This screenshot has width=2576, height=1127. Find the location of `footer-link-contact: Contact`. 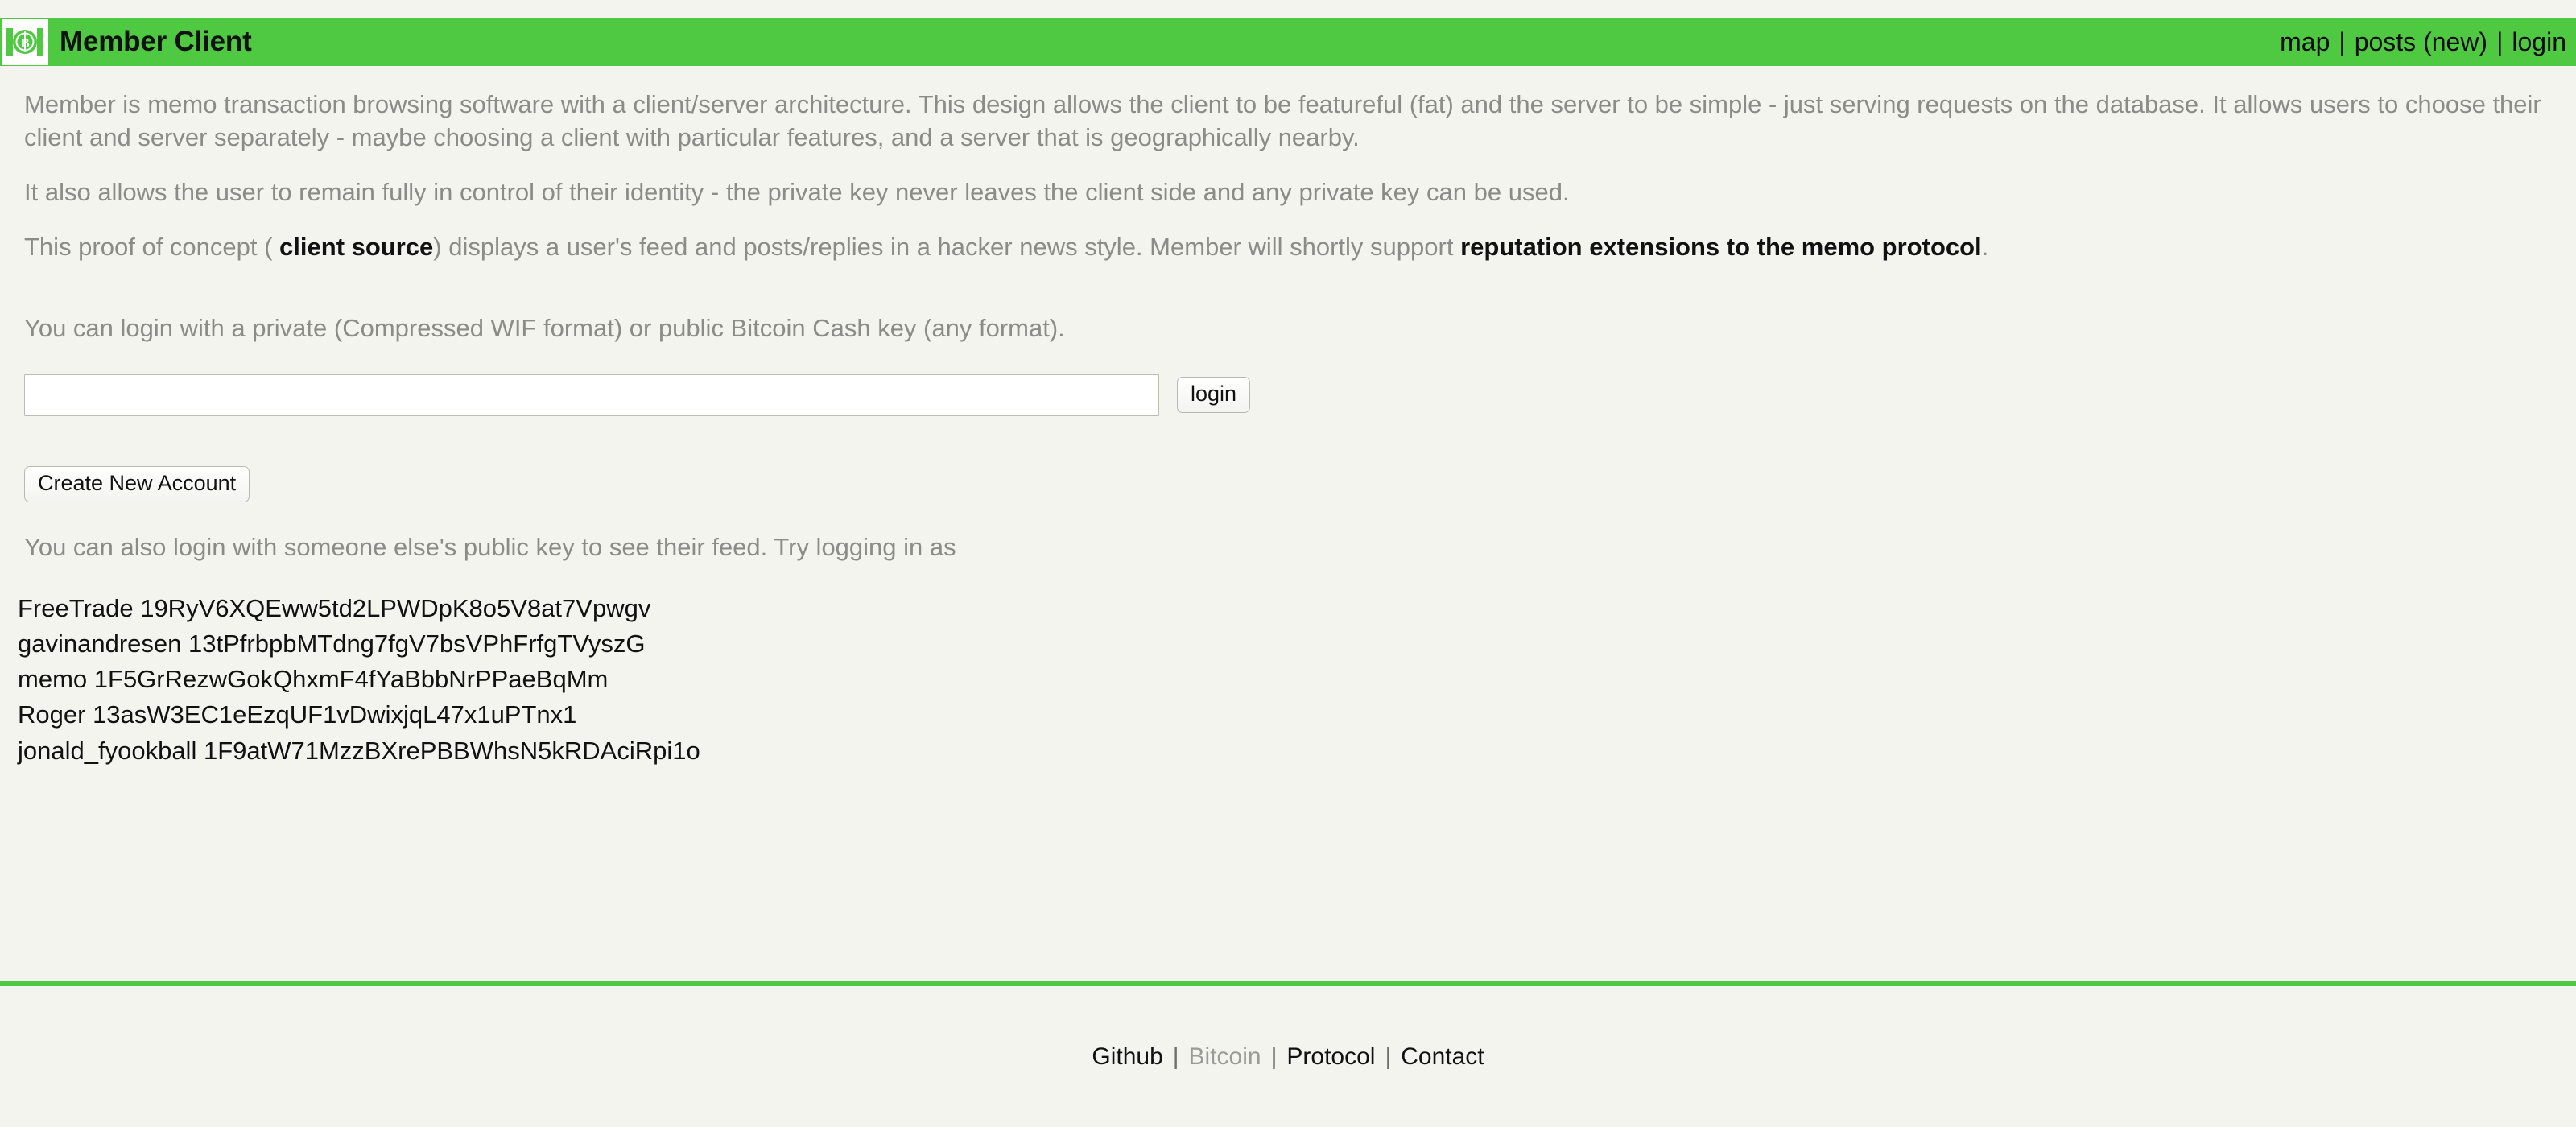

footer-link-contact: Contact is located at coordinates (1442, 1057).